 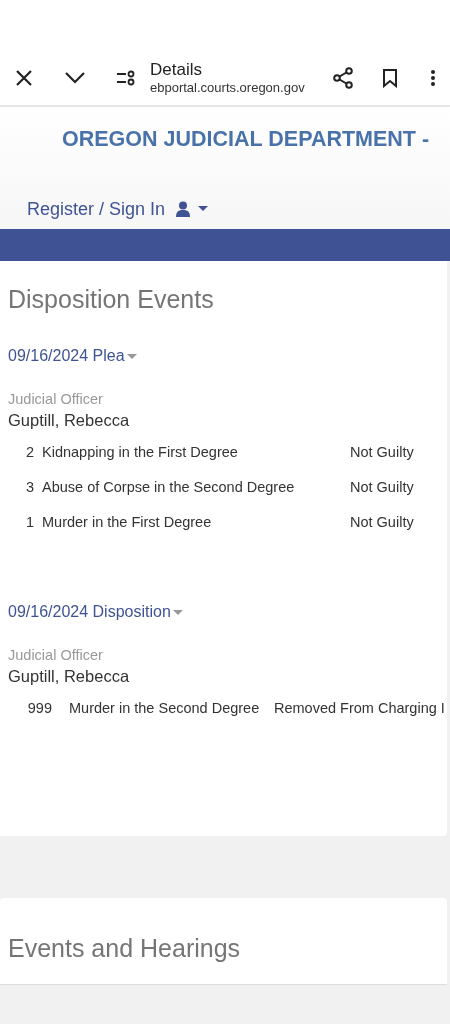 I want to click on settings-icon, so click(x=126, y=77).